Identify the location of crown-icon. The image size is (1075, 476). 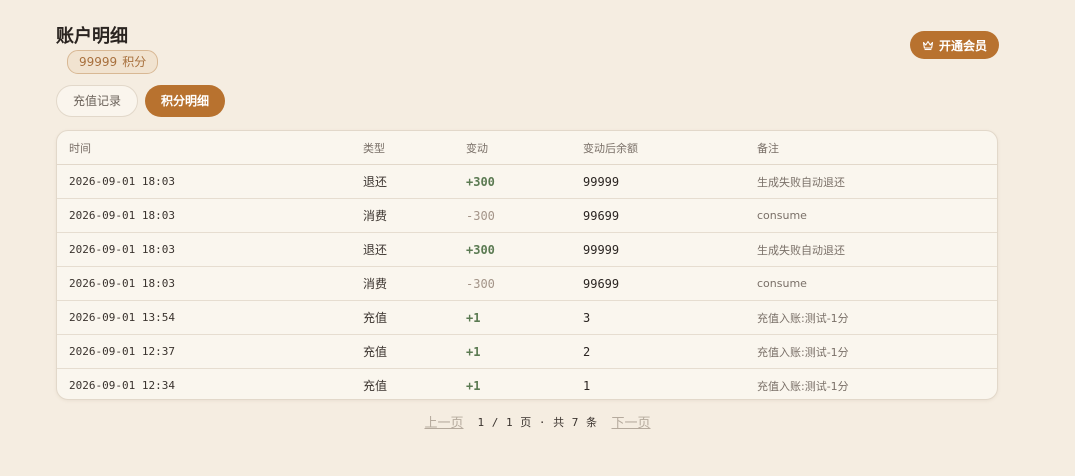
(928, 45).